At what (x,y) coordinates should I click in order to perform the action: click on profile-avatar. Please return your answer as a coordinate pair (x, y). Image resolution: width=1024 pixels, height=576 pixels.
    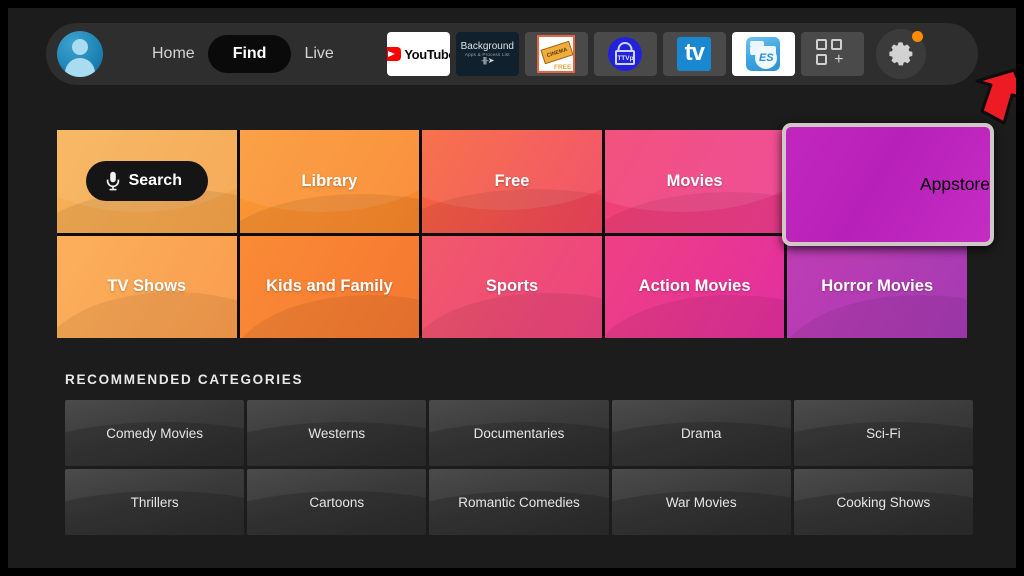
    Looking at the image, I should click on (80, 54).